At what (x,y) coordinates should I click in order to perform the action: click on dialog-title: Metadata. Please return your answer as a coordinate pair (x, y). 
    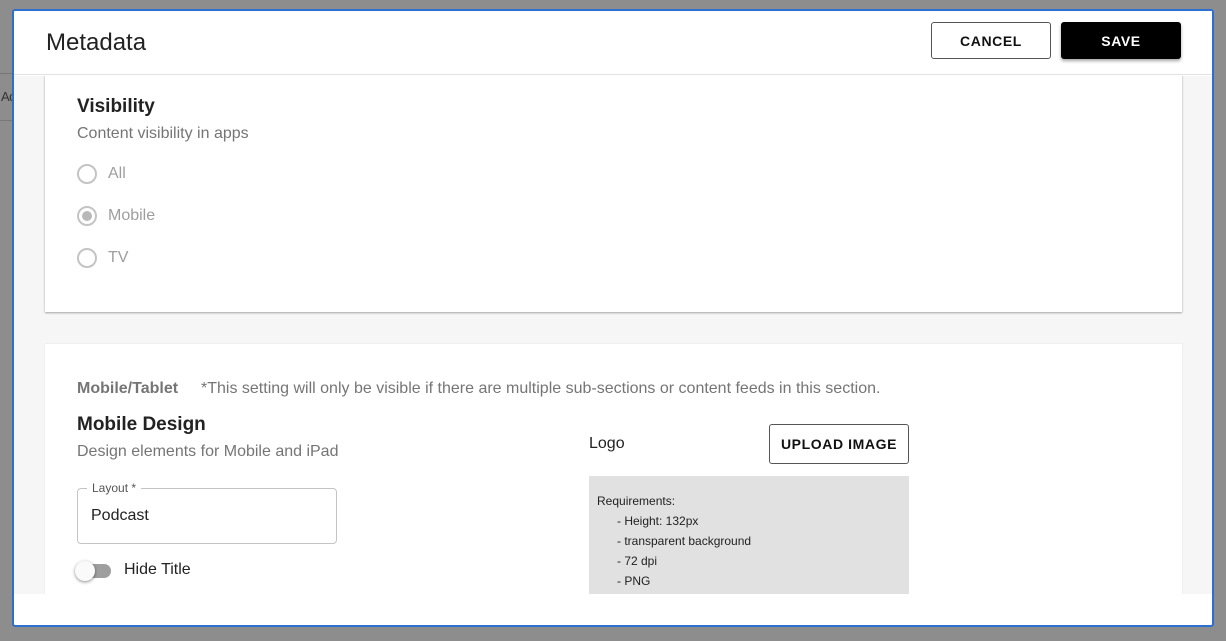
    Looking at the image, I should click on (96, 42).